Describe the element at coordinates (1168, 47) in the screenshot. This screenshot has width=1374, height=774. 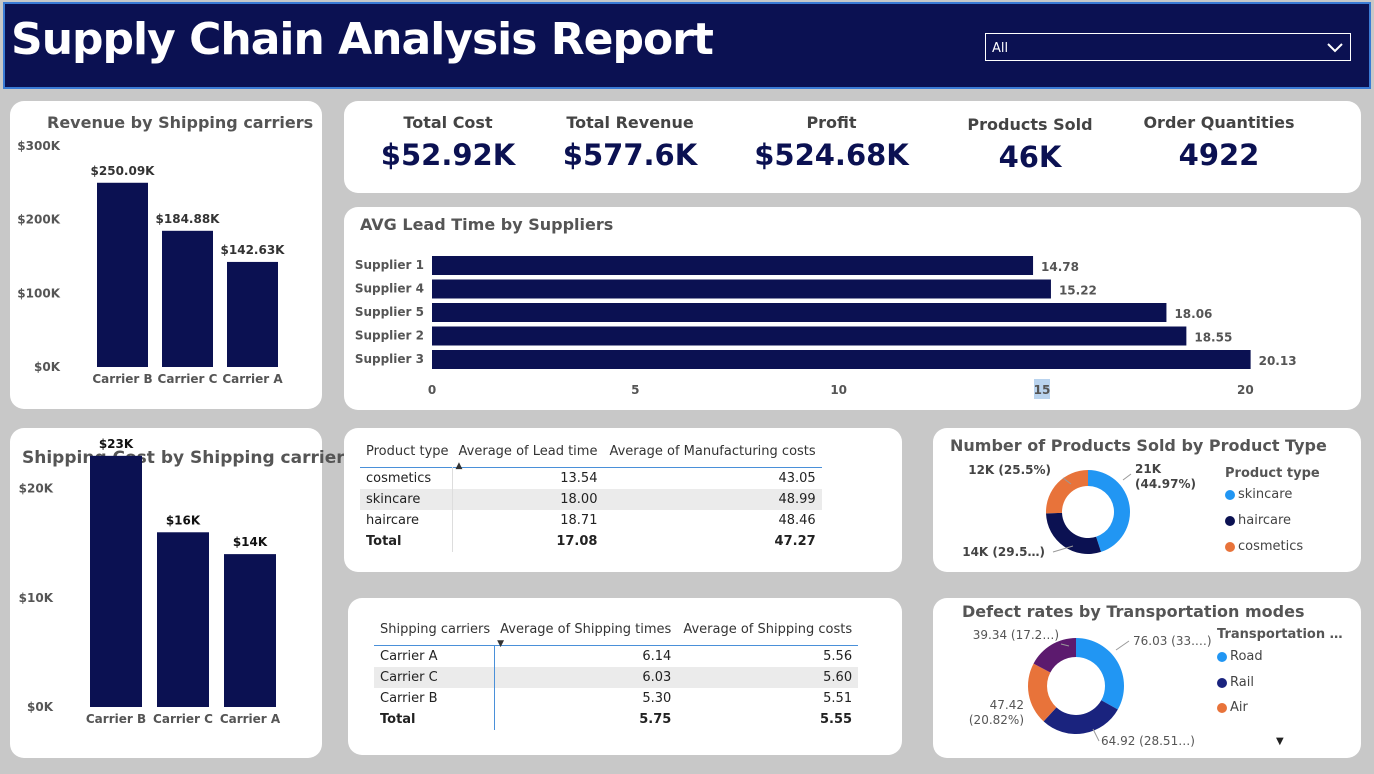
I see `filter-dropdown: All` at that location.